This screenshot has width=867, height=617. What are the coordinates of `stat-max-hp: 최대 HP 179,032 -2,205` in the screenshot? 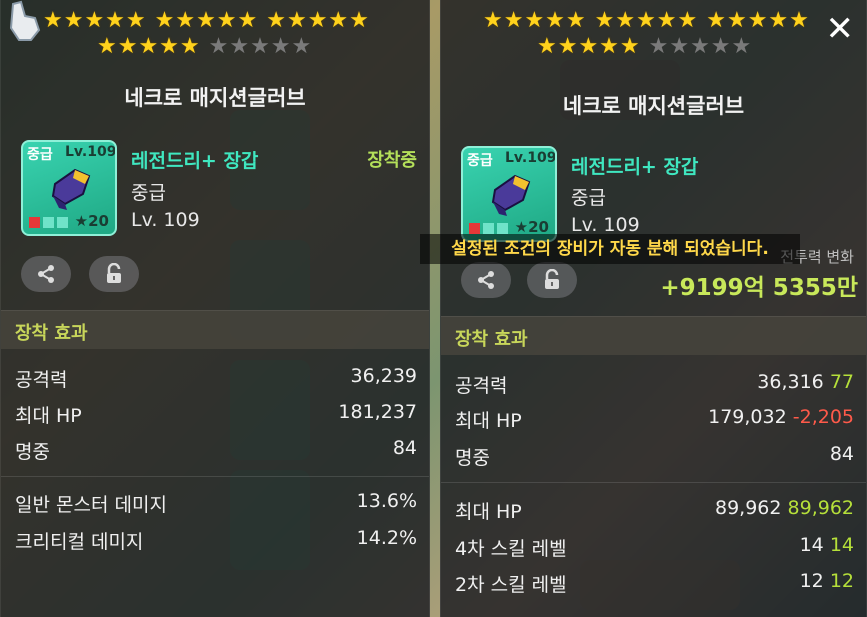 It's located at (654, 419).